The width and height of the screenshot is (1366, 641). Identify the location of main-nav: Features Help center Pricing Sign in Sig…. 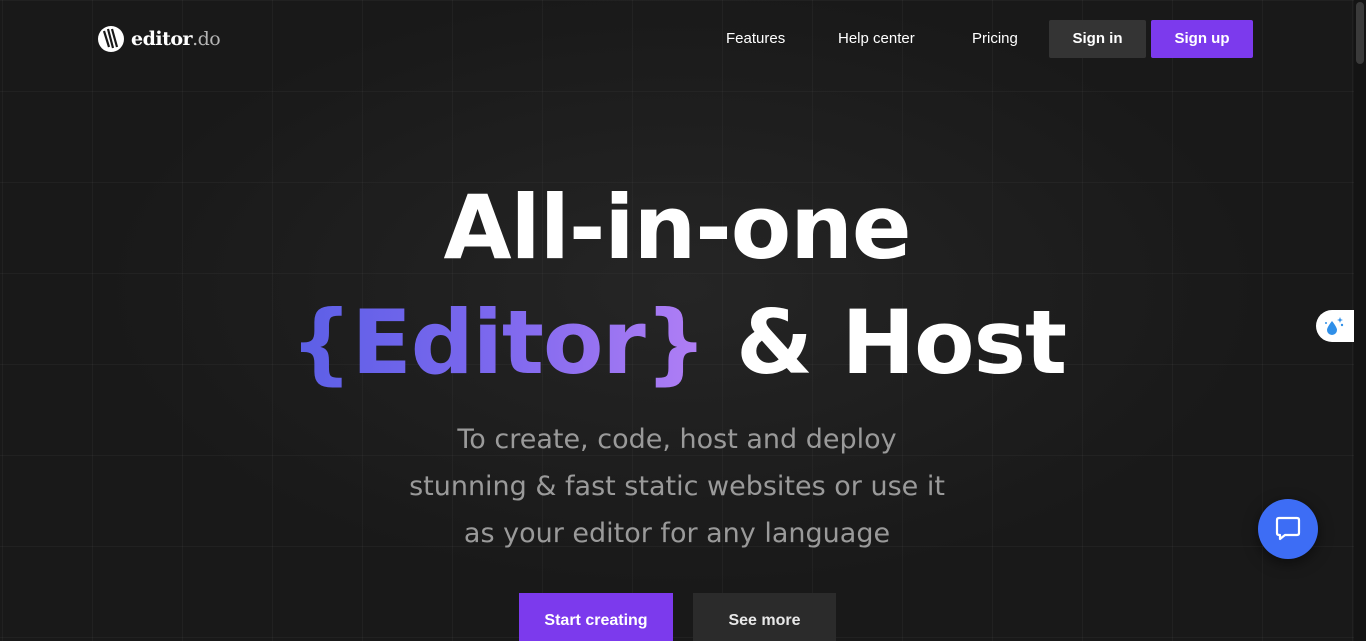
(677, 39).